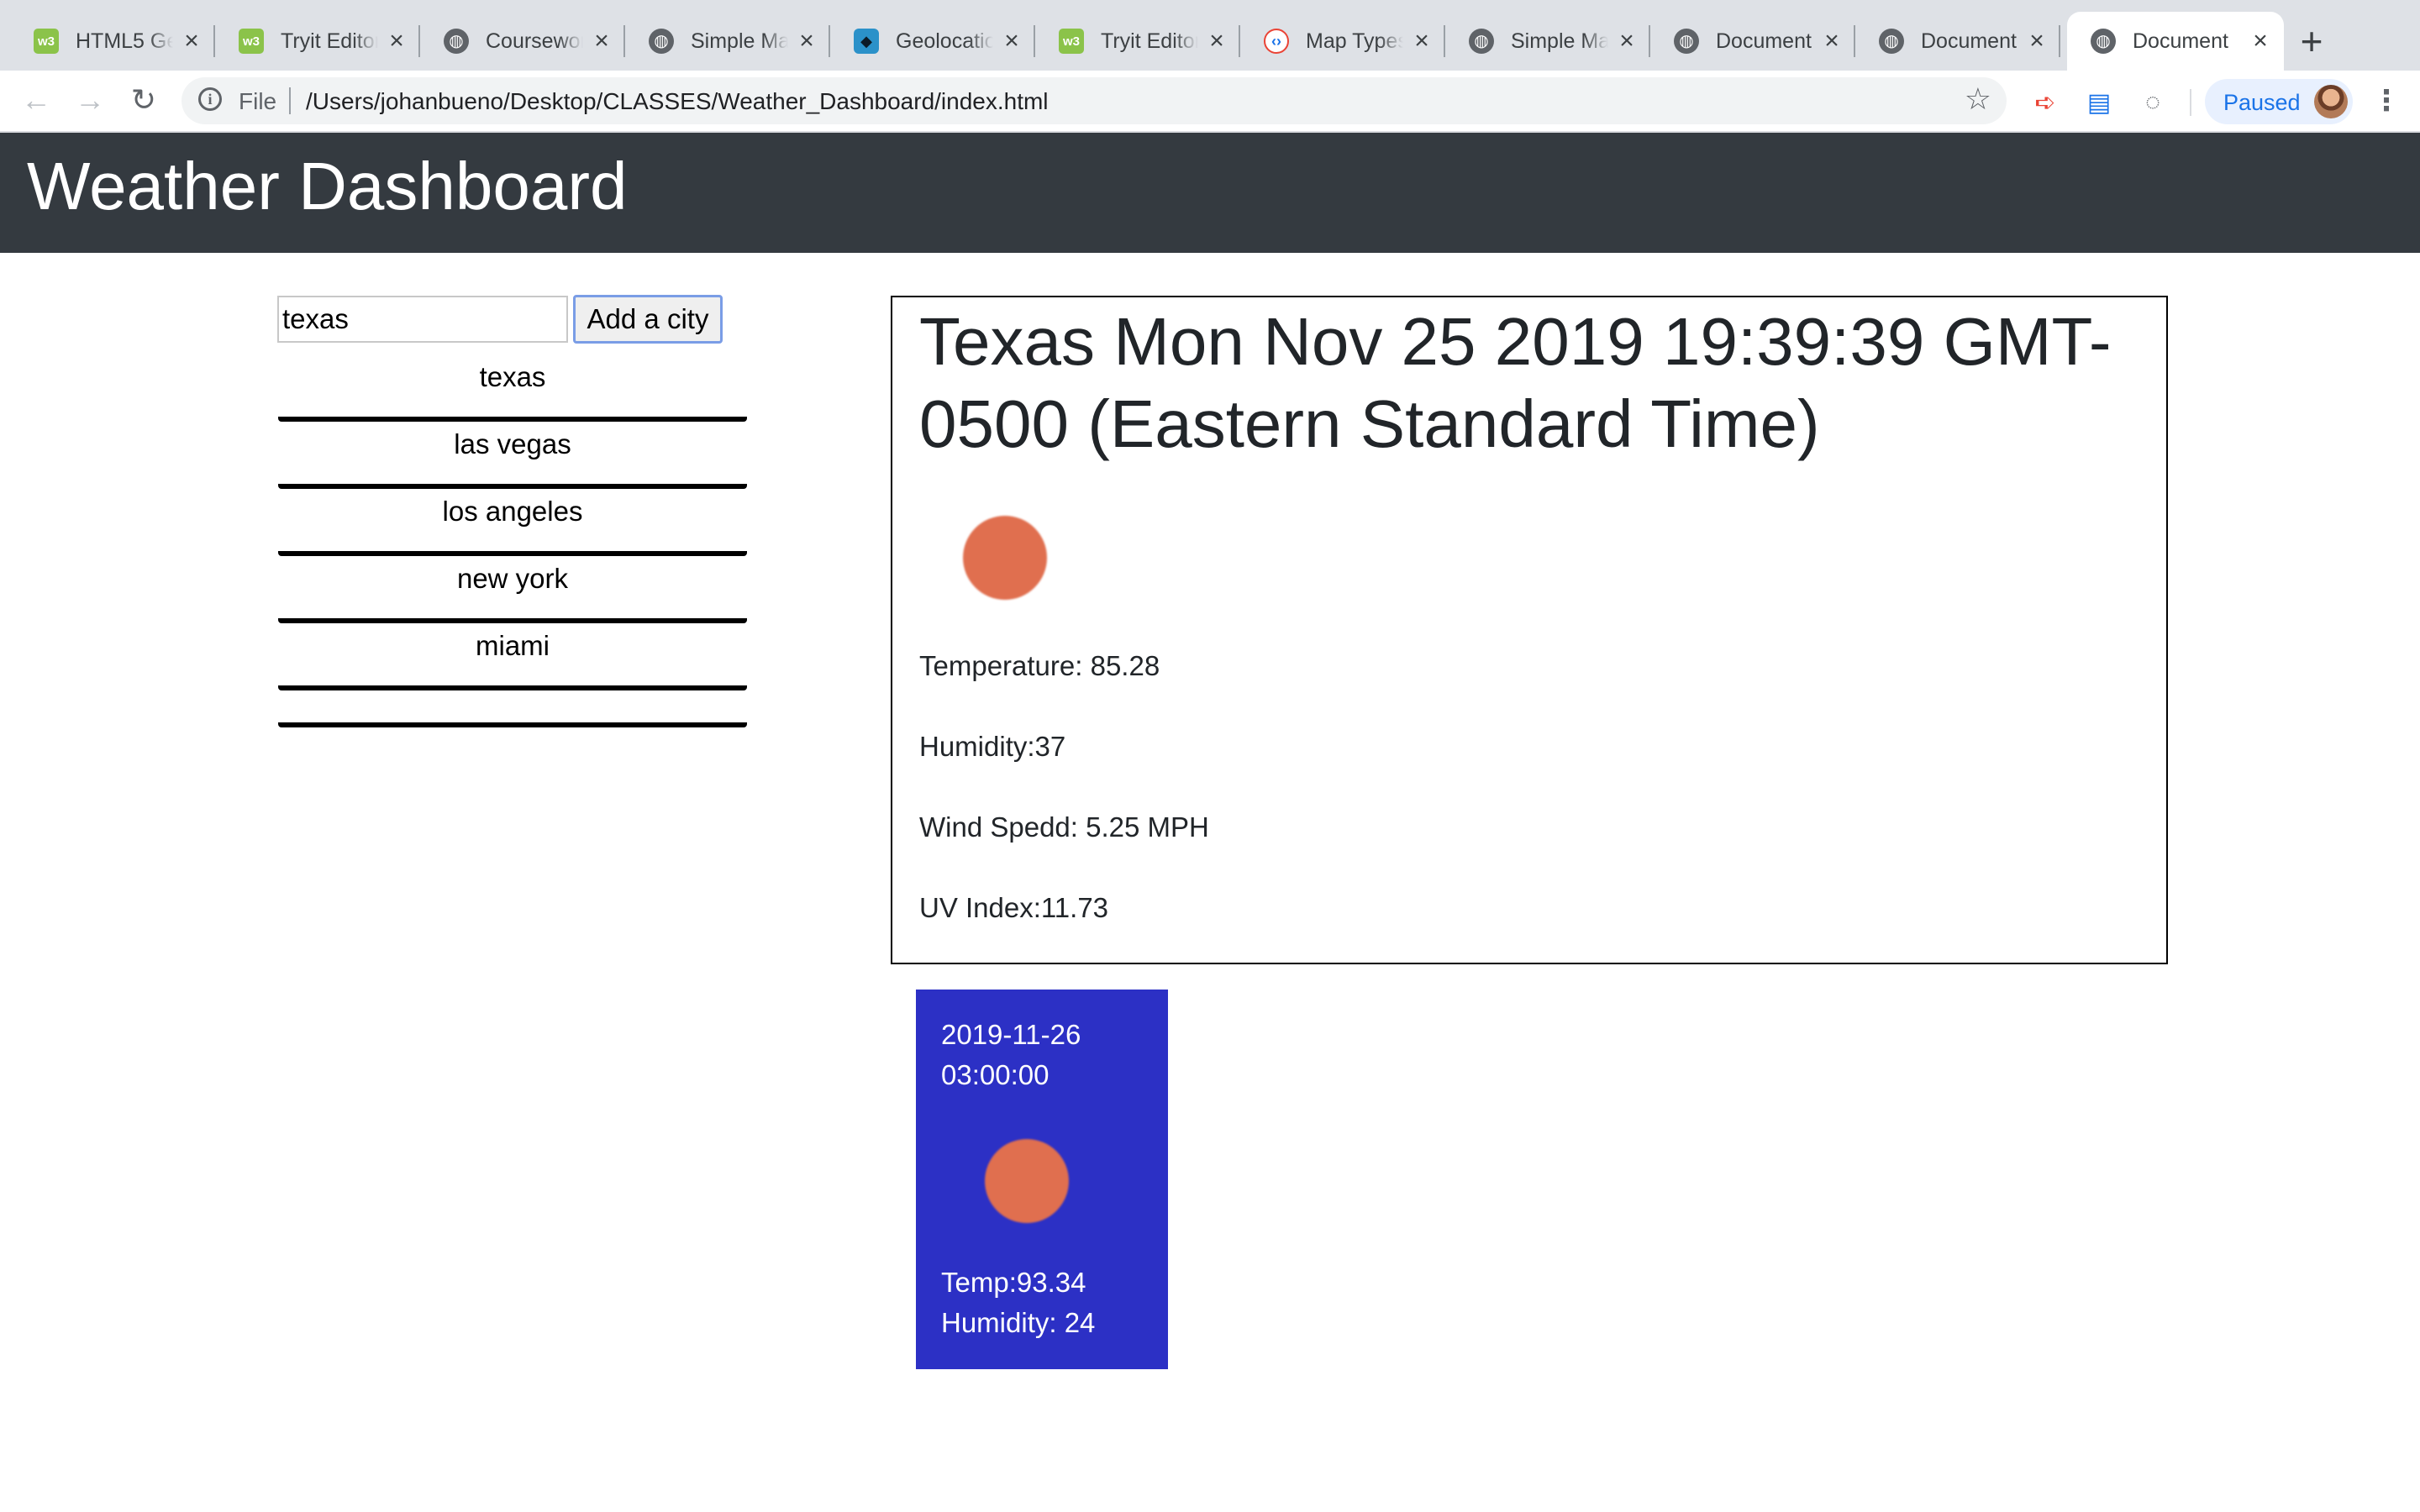  What do you see at coordinates (124, 41) in the screenshot?
I see `tab-title: HTML5 Geolocation` at bounding box center [124, 41].